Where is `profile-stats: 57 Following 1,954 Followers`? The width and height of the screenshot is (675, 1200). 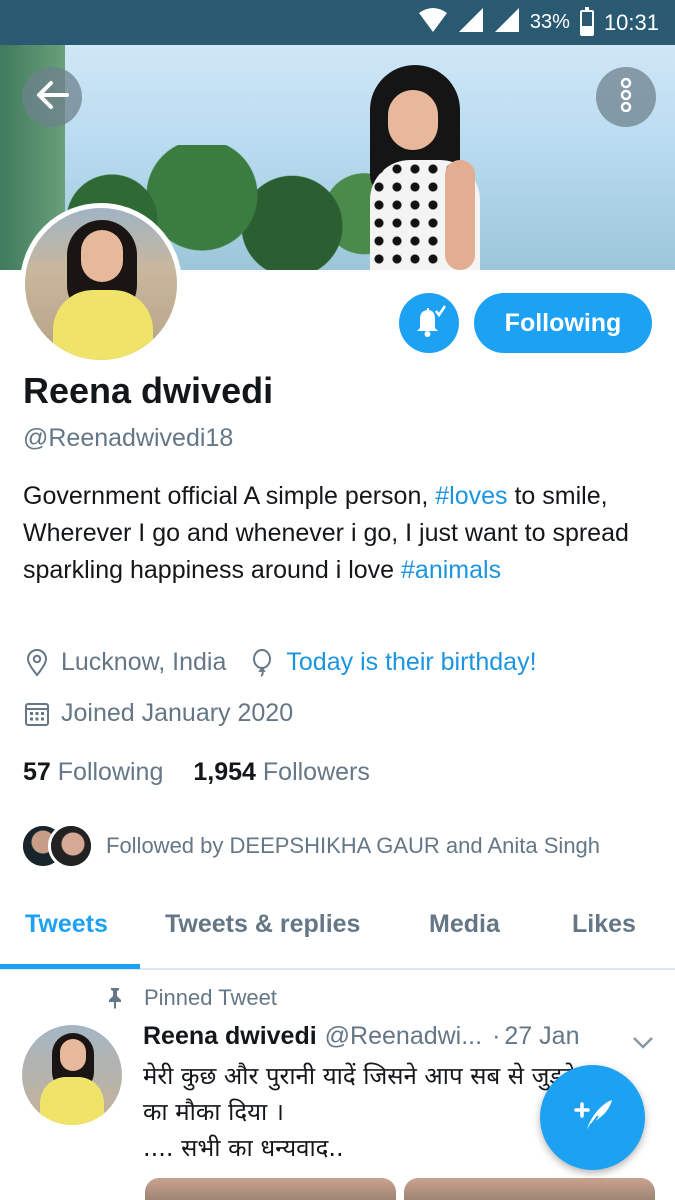
profile-stats: 57 Following 1,954 Followers is located at coordinates (196, 772).